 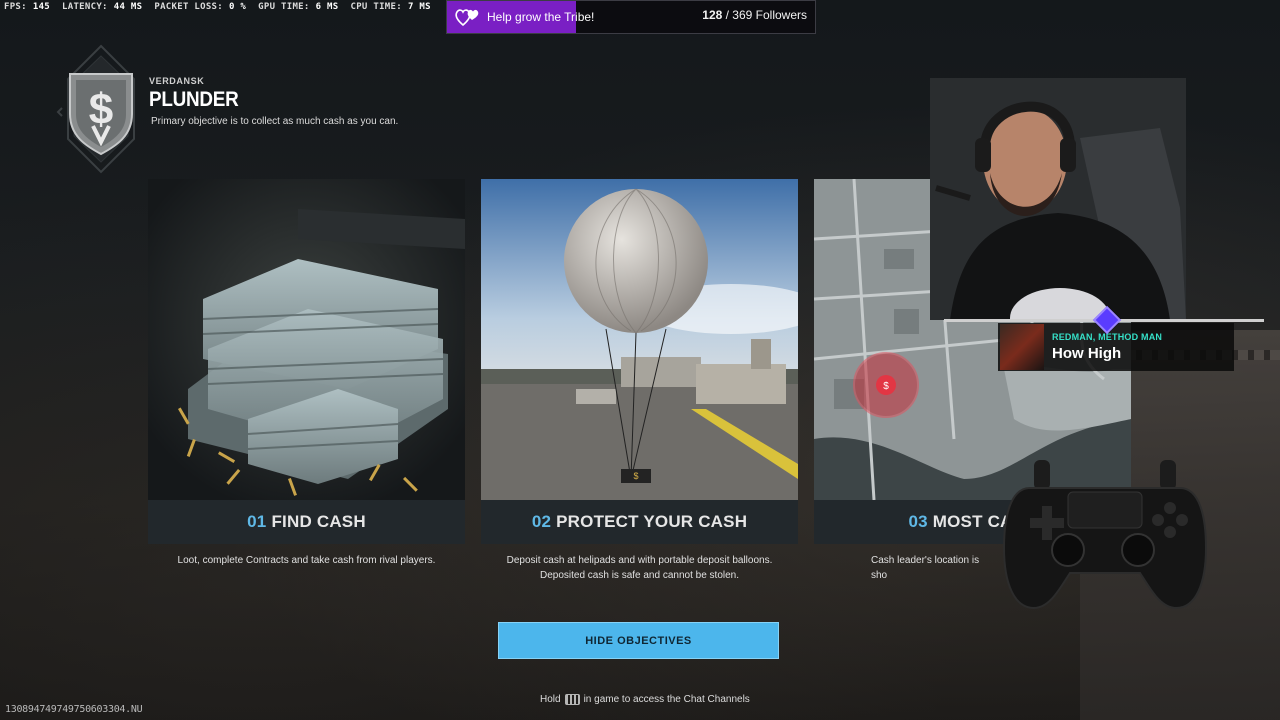 I want to click on hide-objectives-button: HIDE OBJECTIVES, so click(x=638, y=640).